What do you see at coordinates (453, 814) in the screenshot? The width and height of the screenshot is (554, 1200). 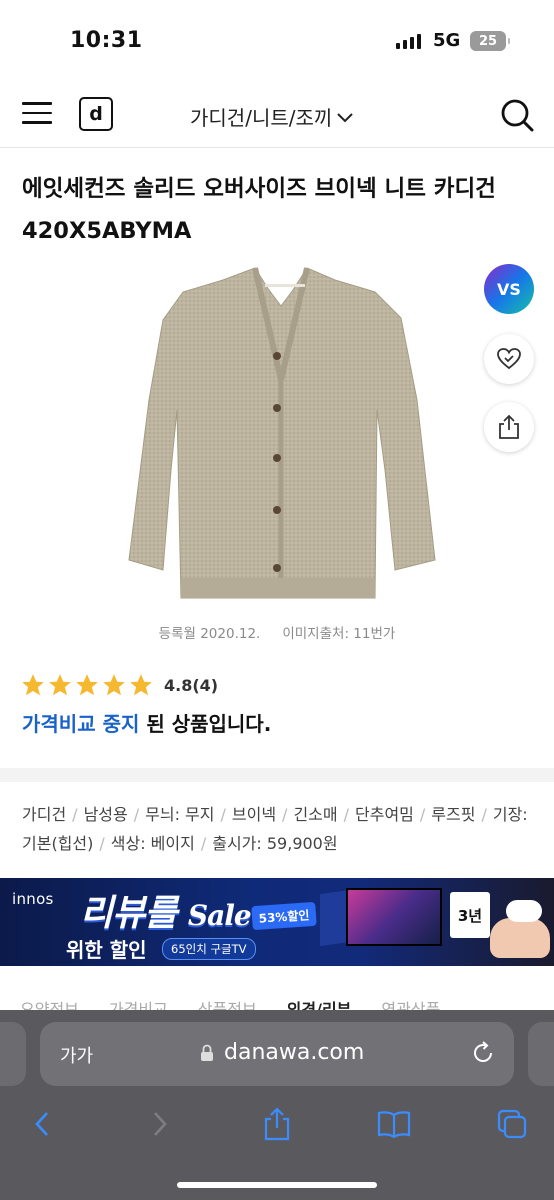 I see `spec-item: 루즈핏` at bounding box center [453, 814].